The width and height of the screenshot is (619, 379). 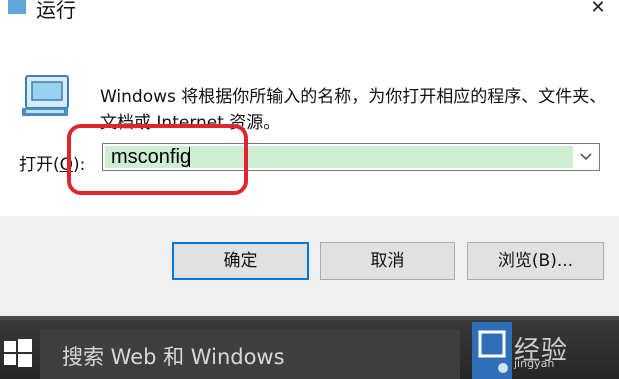 I want to click on ok-button: 确定, so click(x=240, y=261).